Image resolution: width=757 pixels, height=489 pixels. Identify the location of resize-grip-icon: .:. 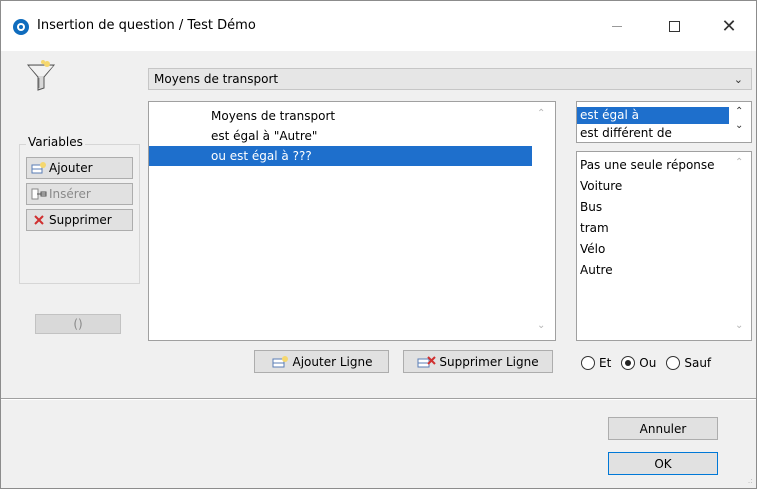
(750, 480).